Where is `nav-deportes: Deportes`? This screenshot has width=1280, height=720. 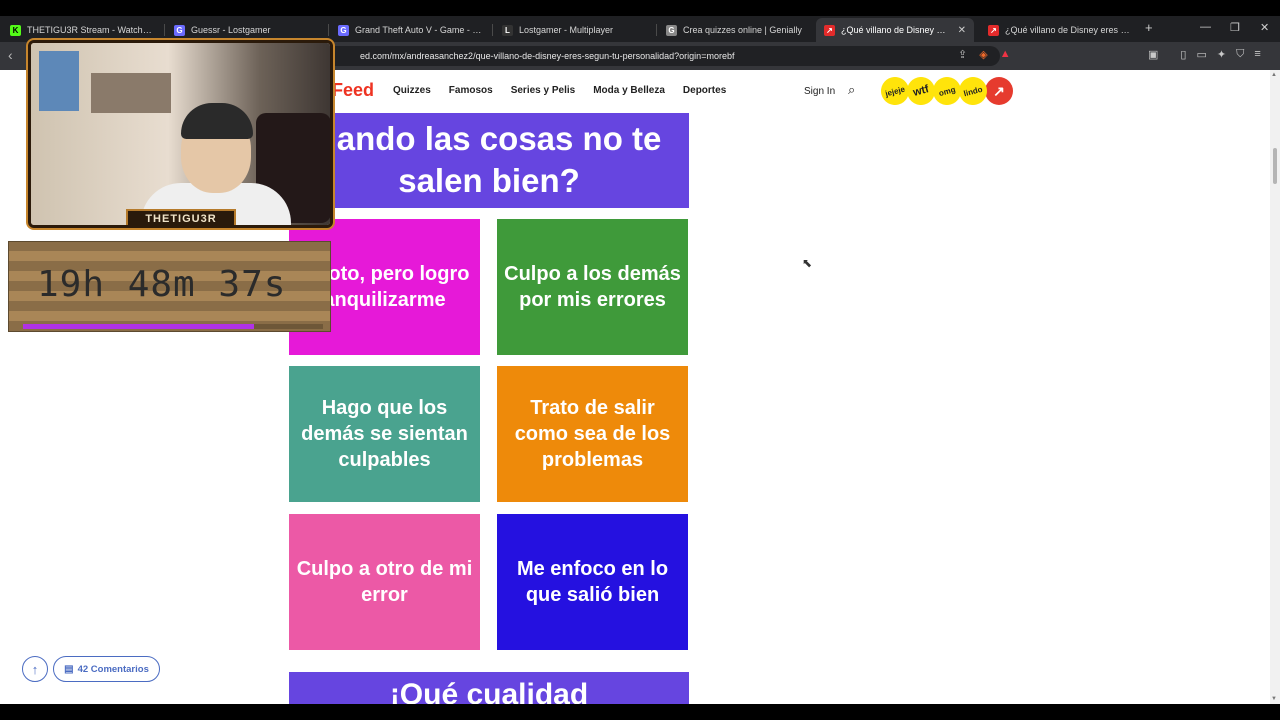 nav-deportes: Deportes is located at coordinates (704, 90).